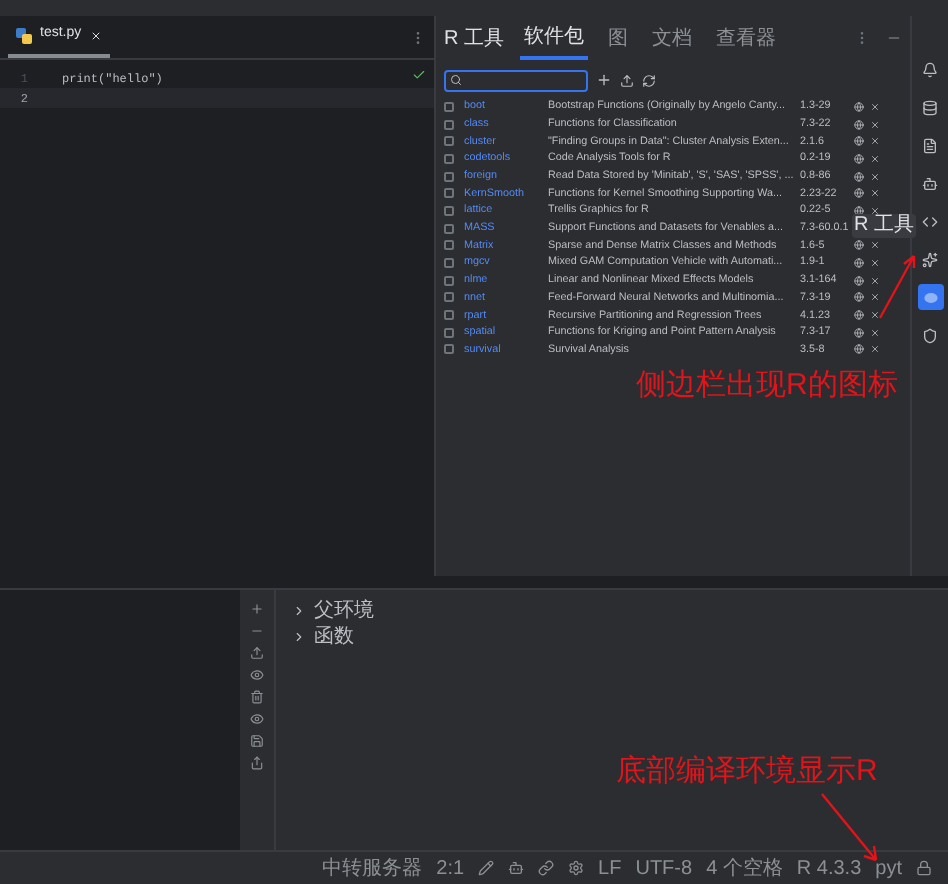 Image resolution: width=948 pixels, height=884 pixels. What do you see at coordinates (930, 107) in the screenshot?
I see `database-icon` at bounding box center [930, 107].